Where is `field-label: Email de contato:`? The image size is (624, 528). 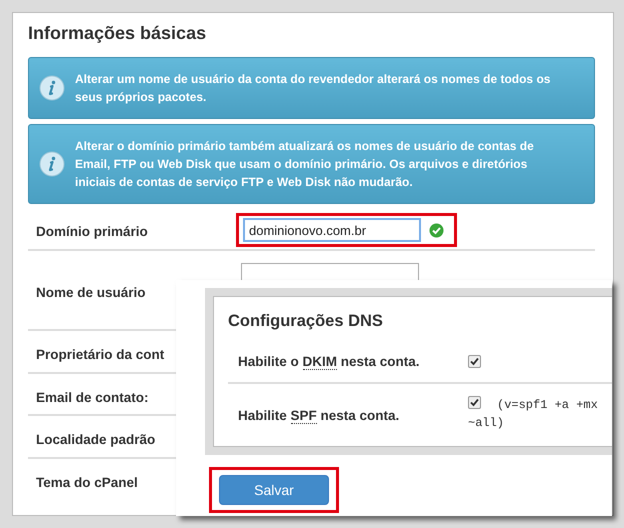 field-label: Email de contato: is located at coordinates (92, 398).